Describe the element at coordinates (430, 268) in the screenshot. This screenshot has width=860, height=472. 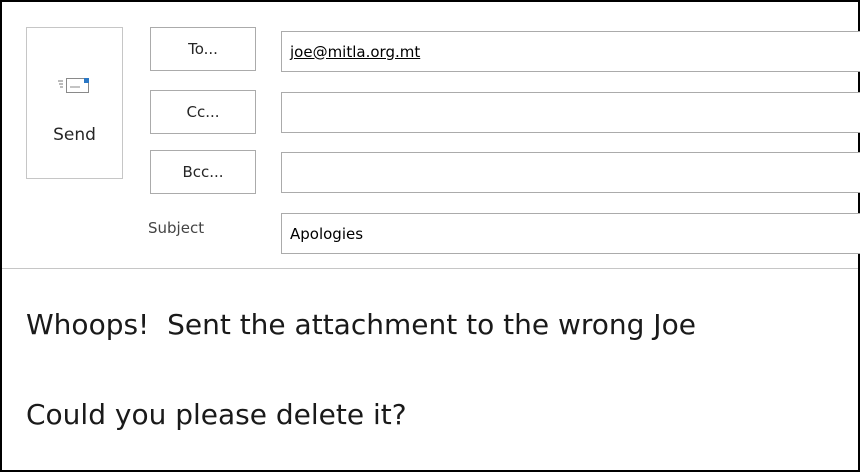
I see `header-divider` at that location.